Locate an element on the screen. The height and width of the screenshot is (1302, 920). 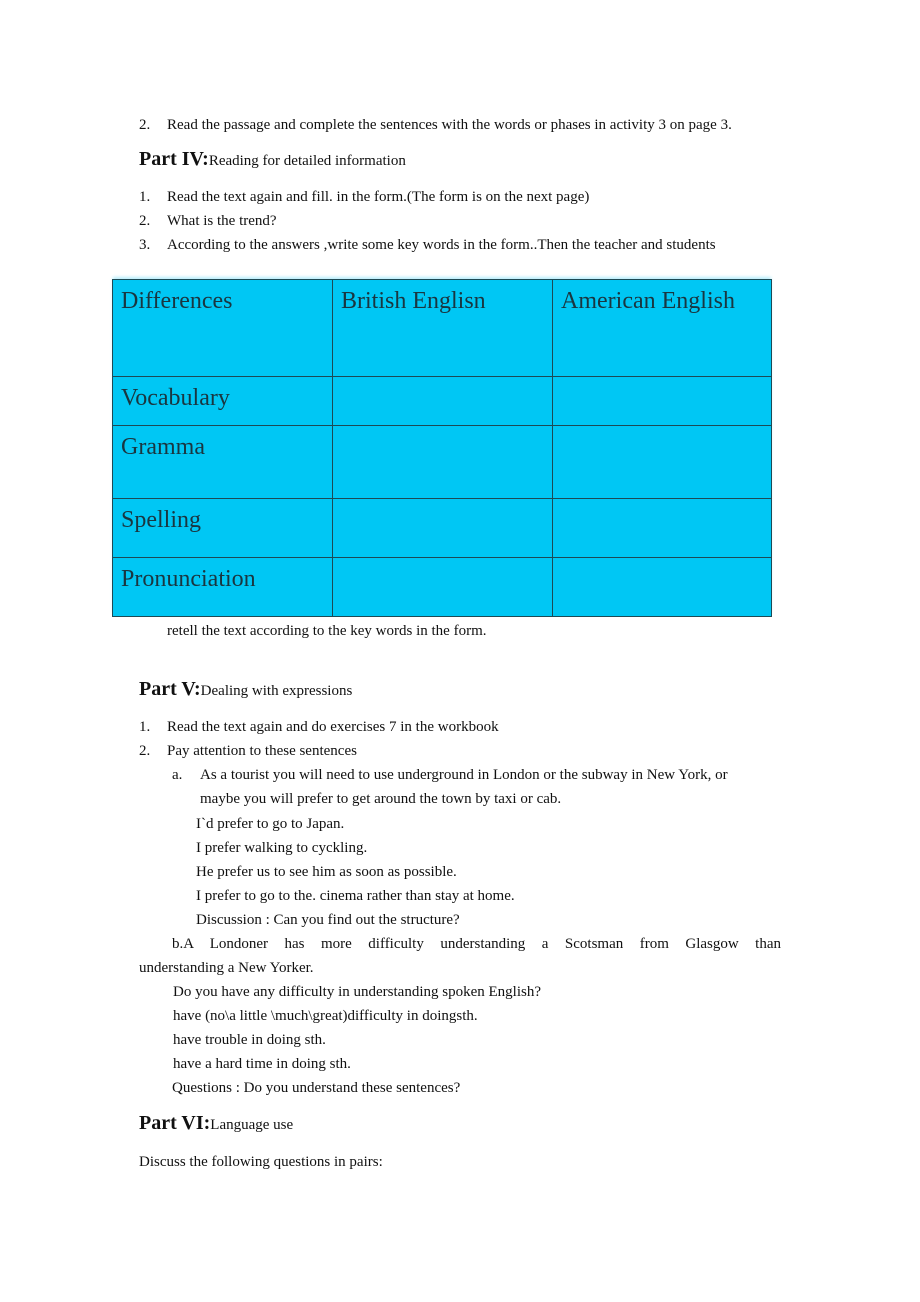
list-item: 2. What is the trend? is located at coordinates (208, 221).